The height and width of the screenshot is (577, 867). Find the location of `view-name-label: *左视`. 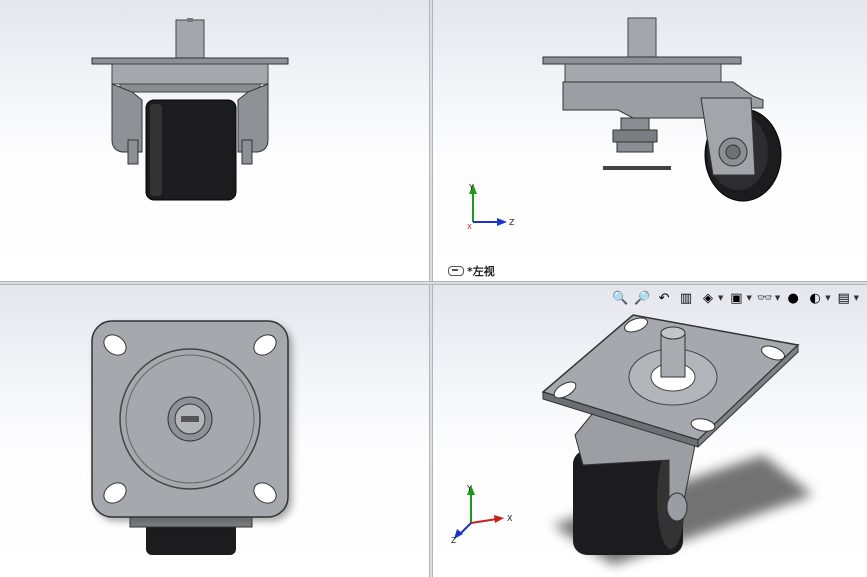

view-name-label: *左视 is located at coordinates (471, 271).